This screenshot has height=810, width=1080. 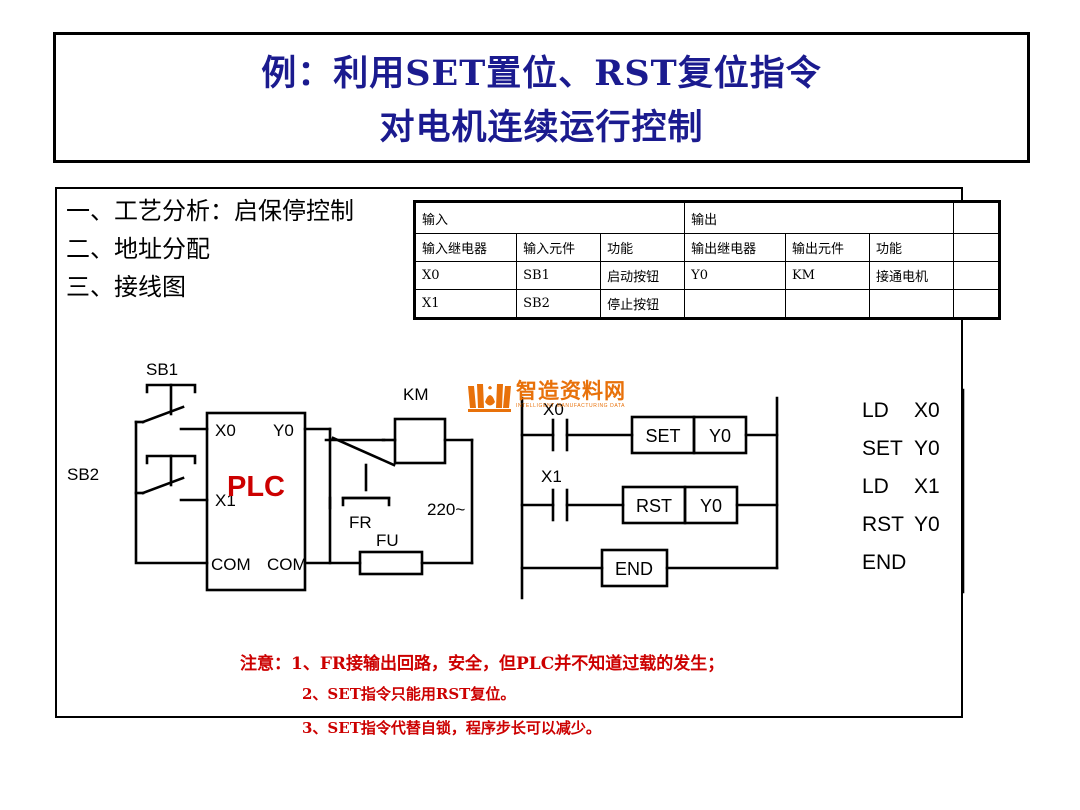 What do you see at coordinates (549, 217) in the screenshot?
I see `group-header-input: 输入` at bounding box center [549, 217].